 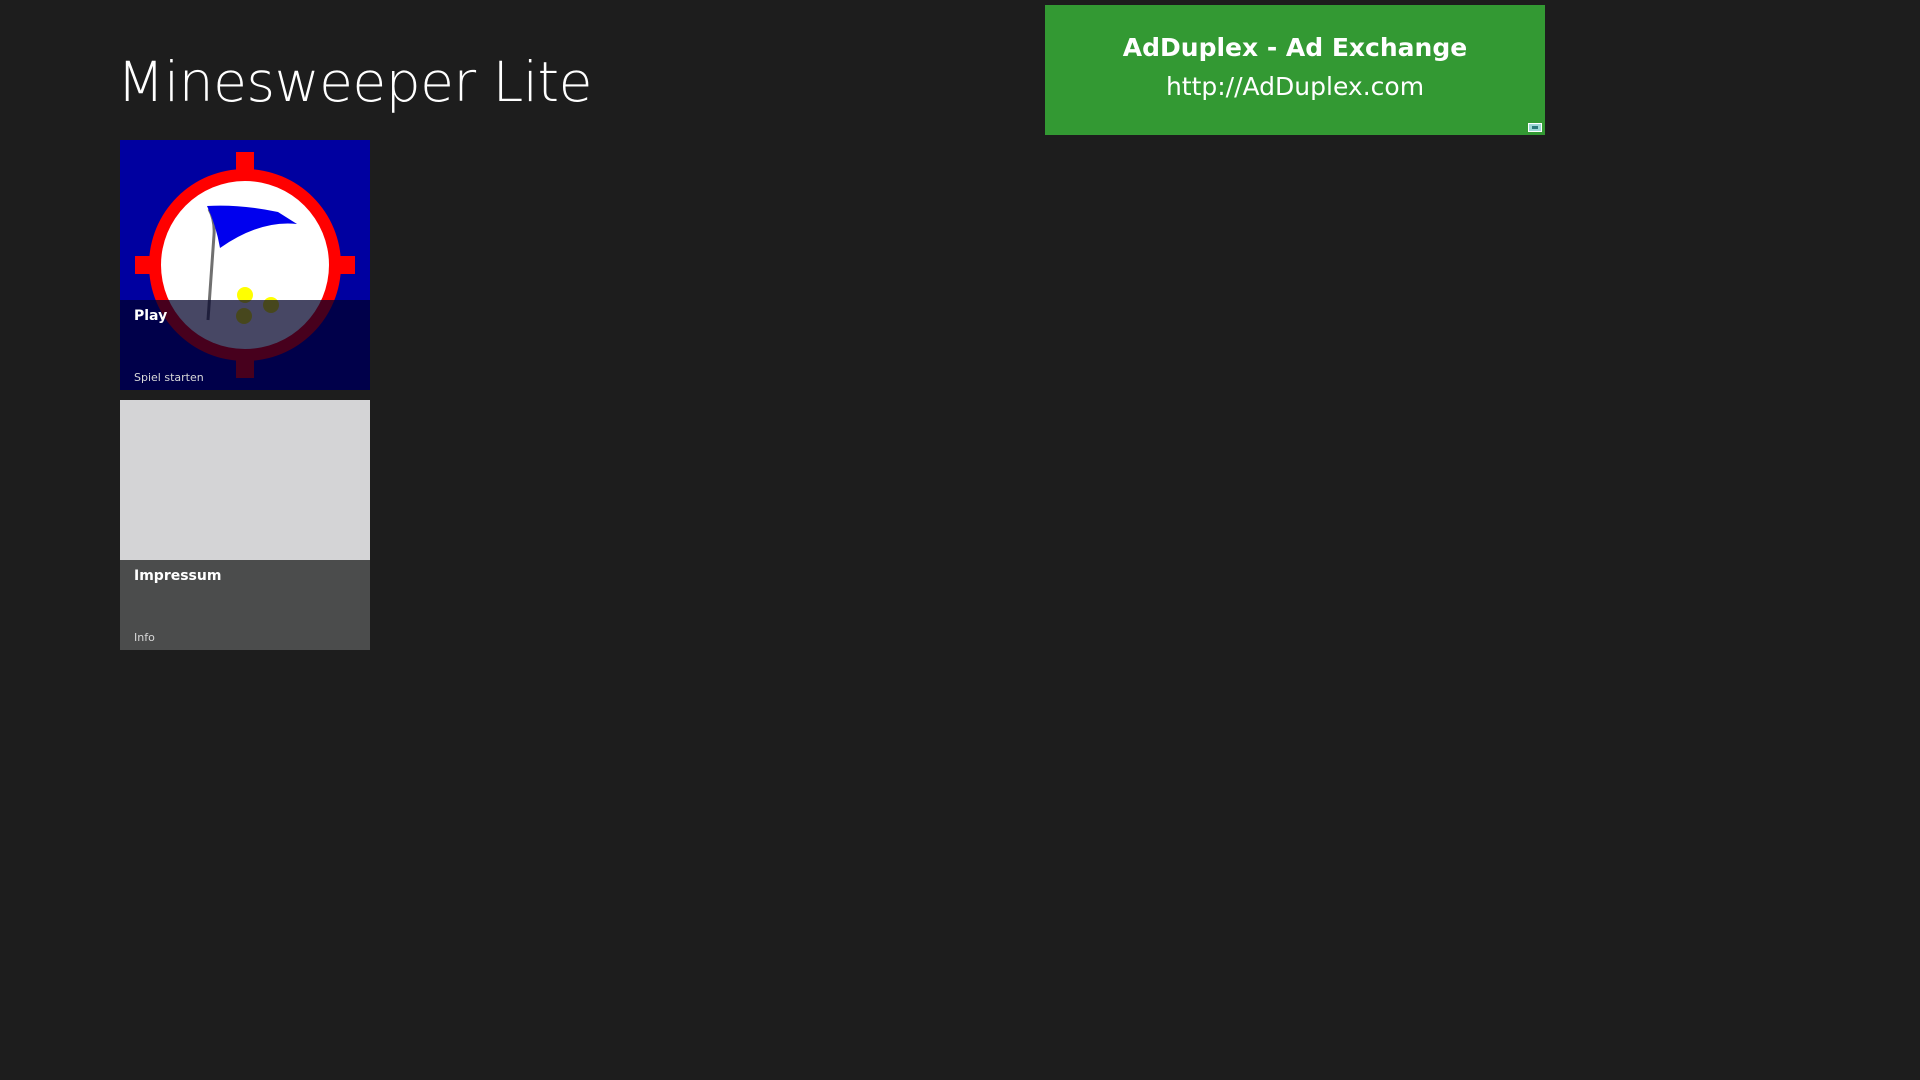 I want to click on tile-impressum: Impressum Info, so click(x=245, y=525).